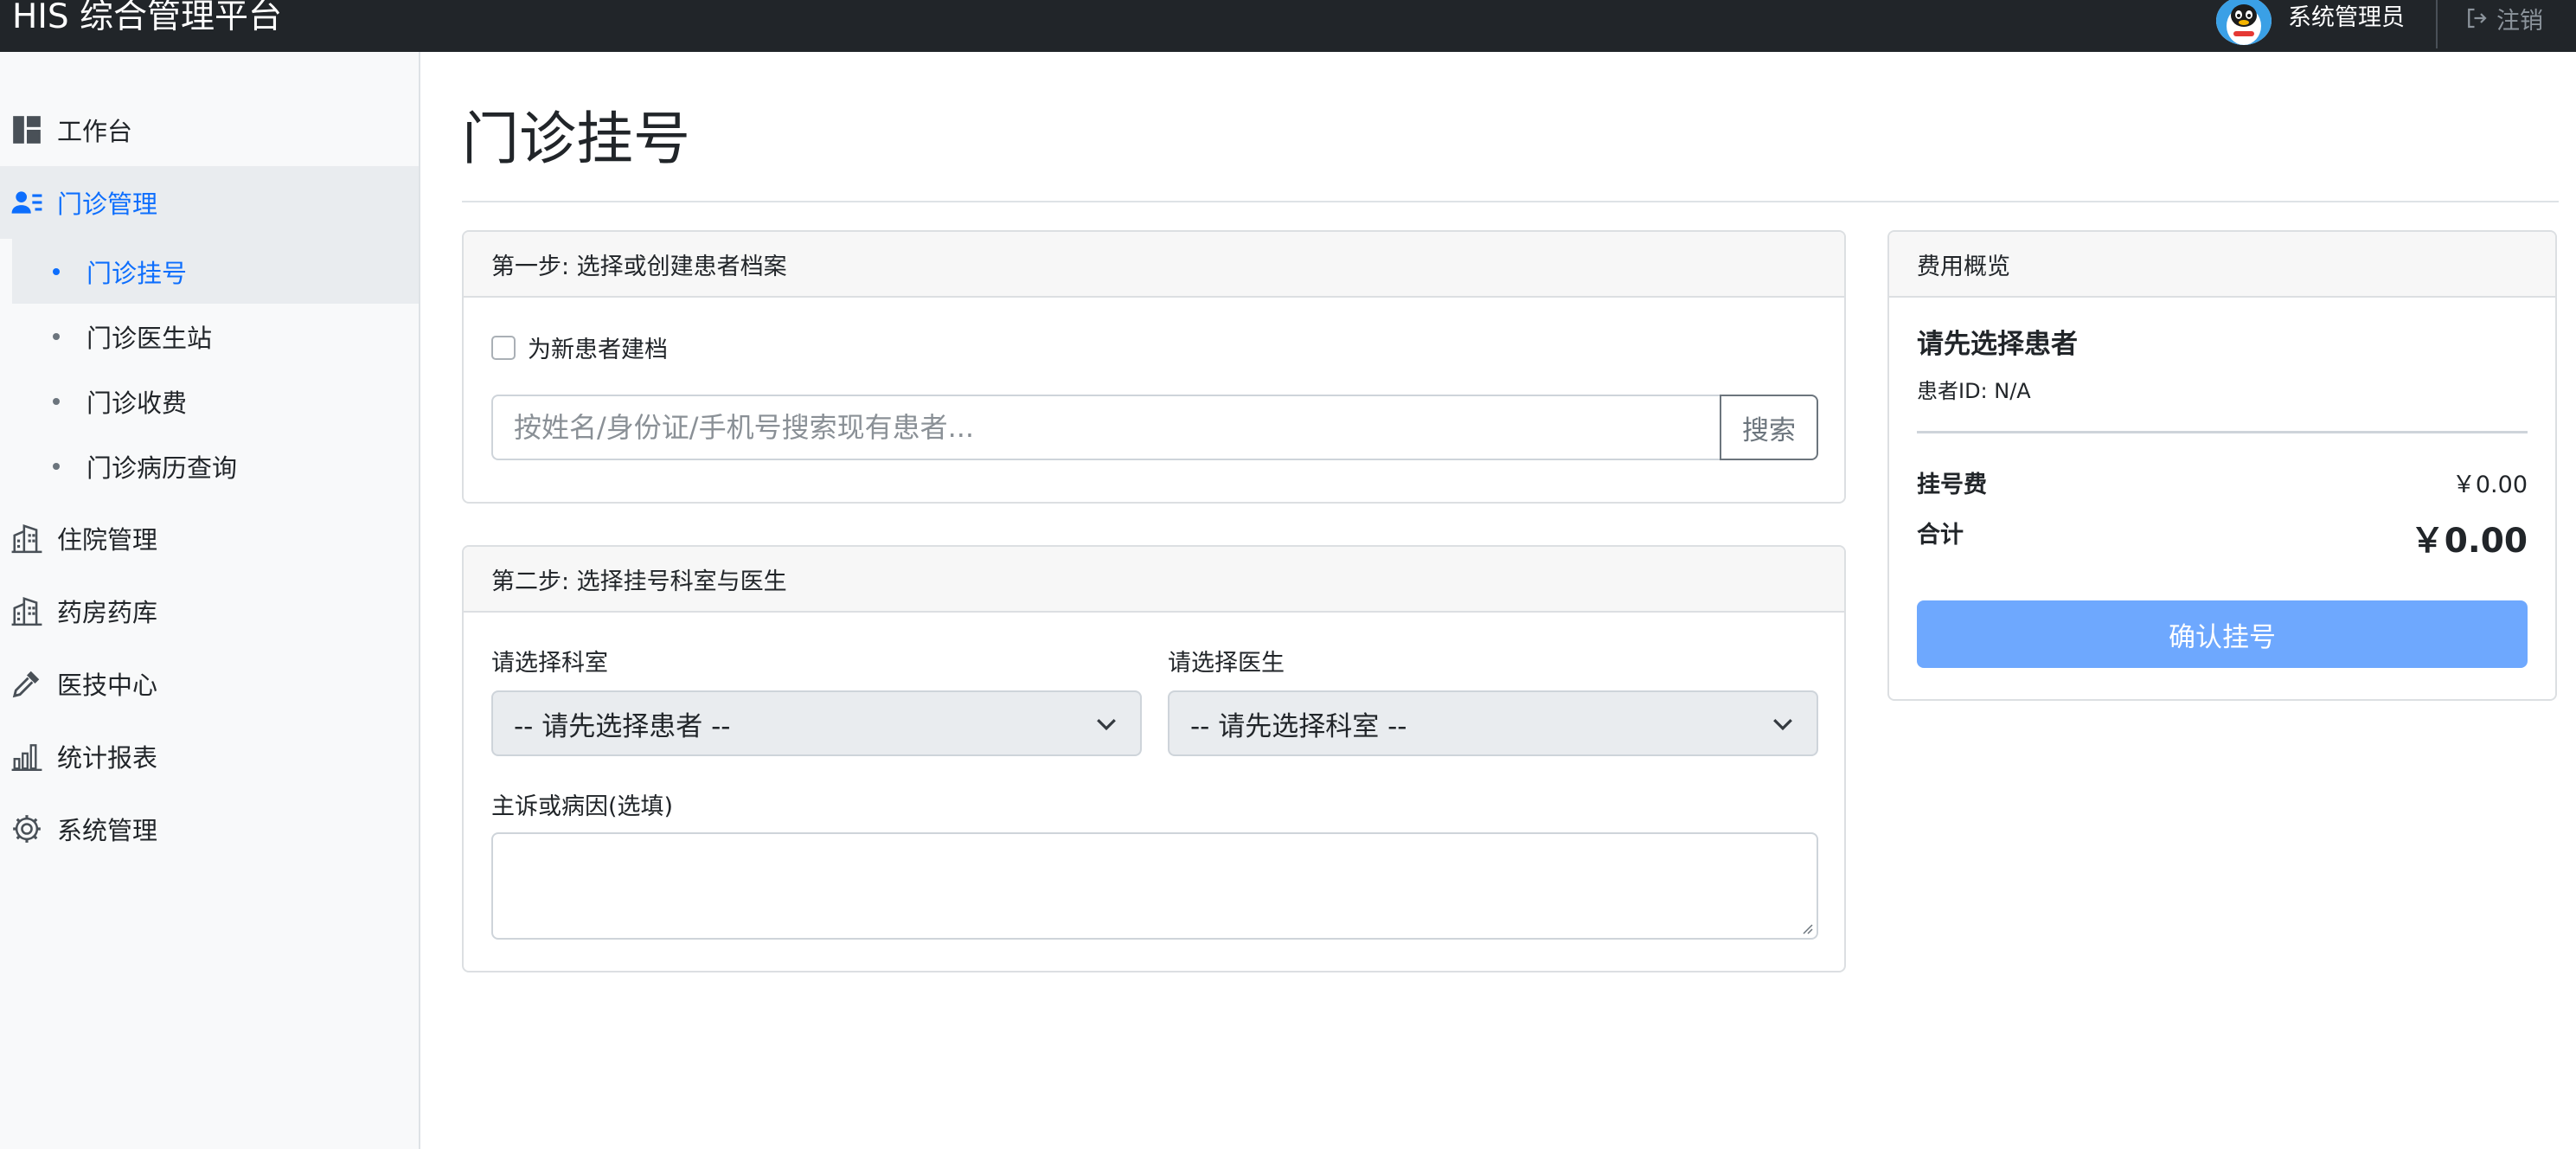  What do you see at coordinates (2519, 21) in the screenshot?
I see `logout-label: 注销` at bounding box center [2519, 21].